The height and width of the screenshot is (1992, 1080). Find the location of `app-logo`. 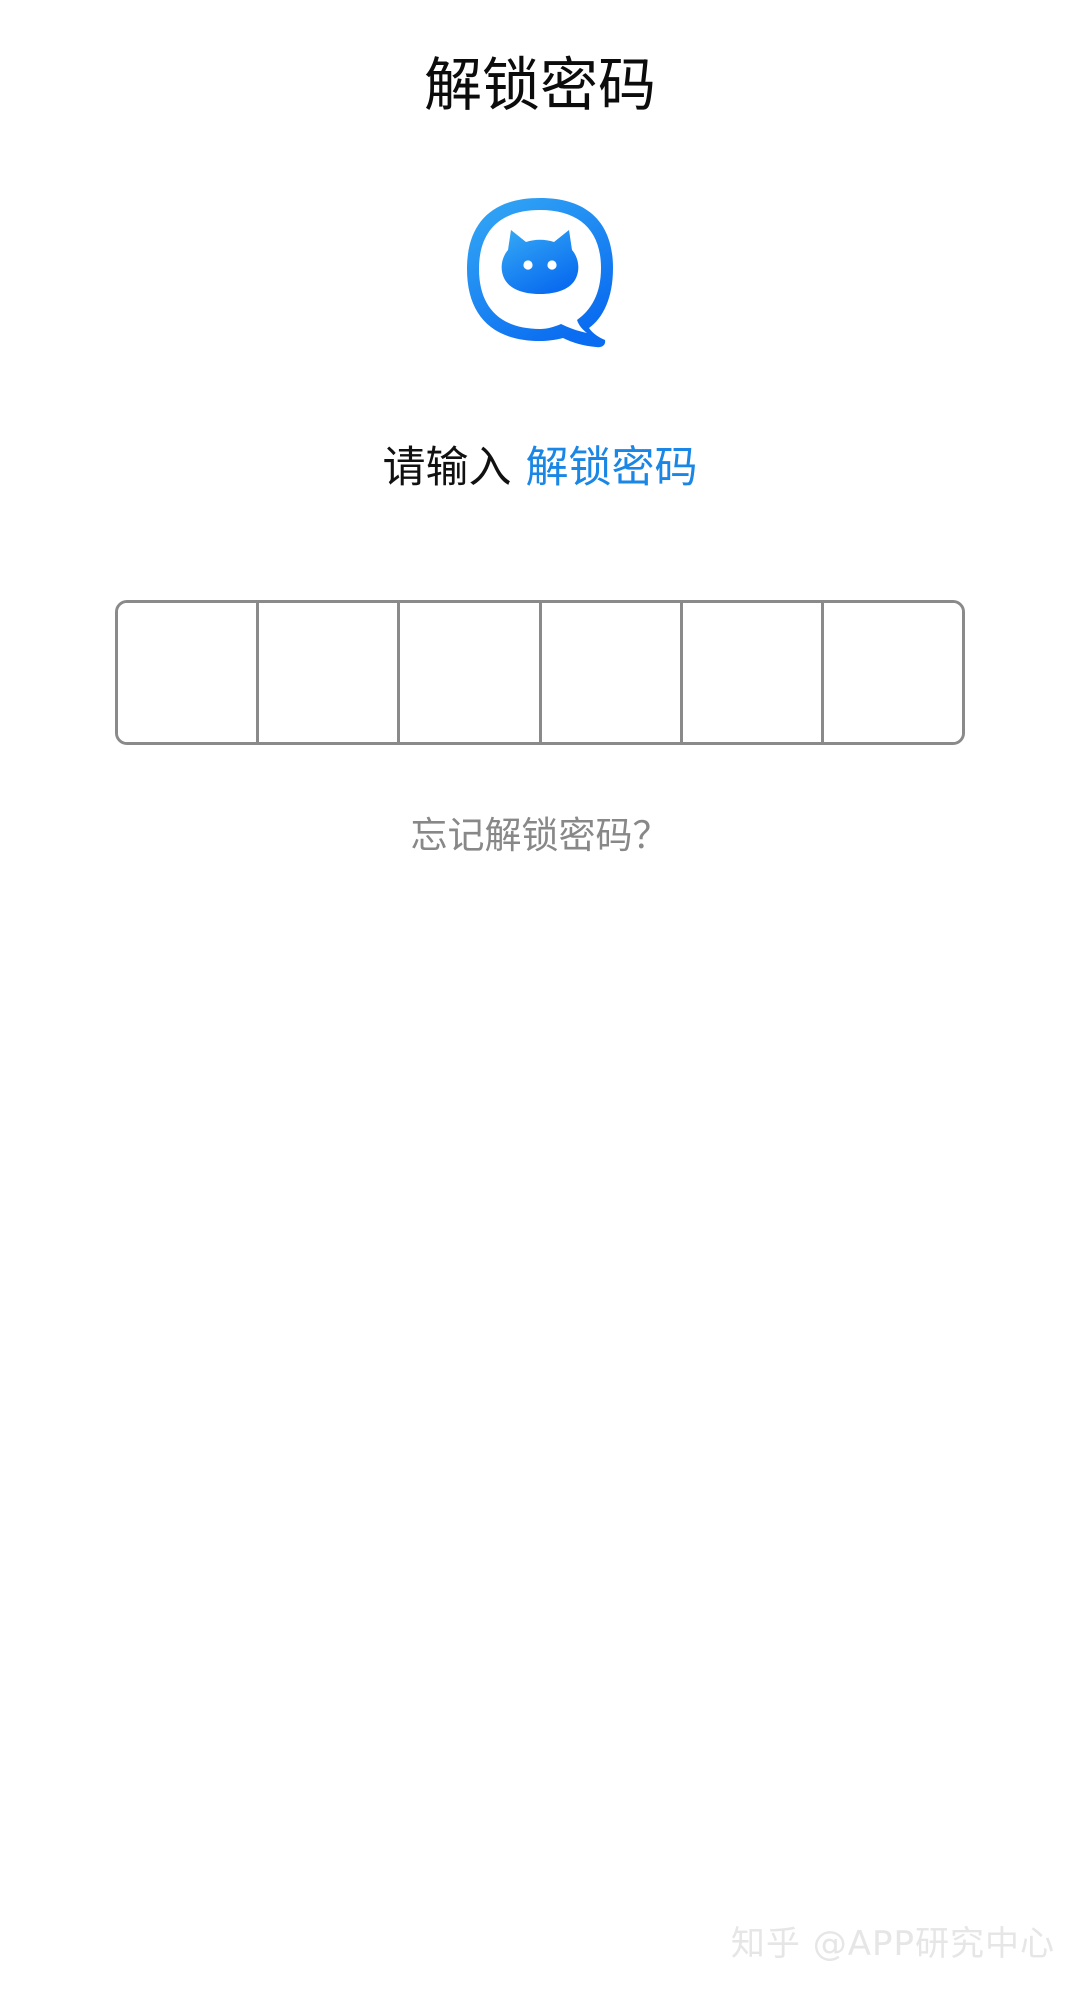

app-logo is located at coordinates (540, 271).